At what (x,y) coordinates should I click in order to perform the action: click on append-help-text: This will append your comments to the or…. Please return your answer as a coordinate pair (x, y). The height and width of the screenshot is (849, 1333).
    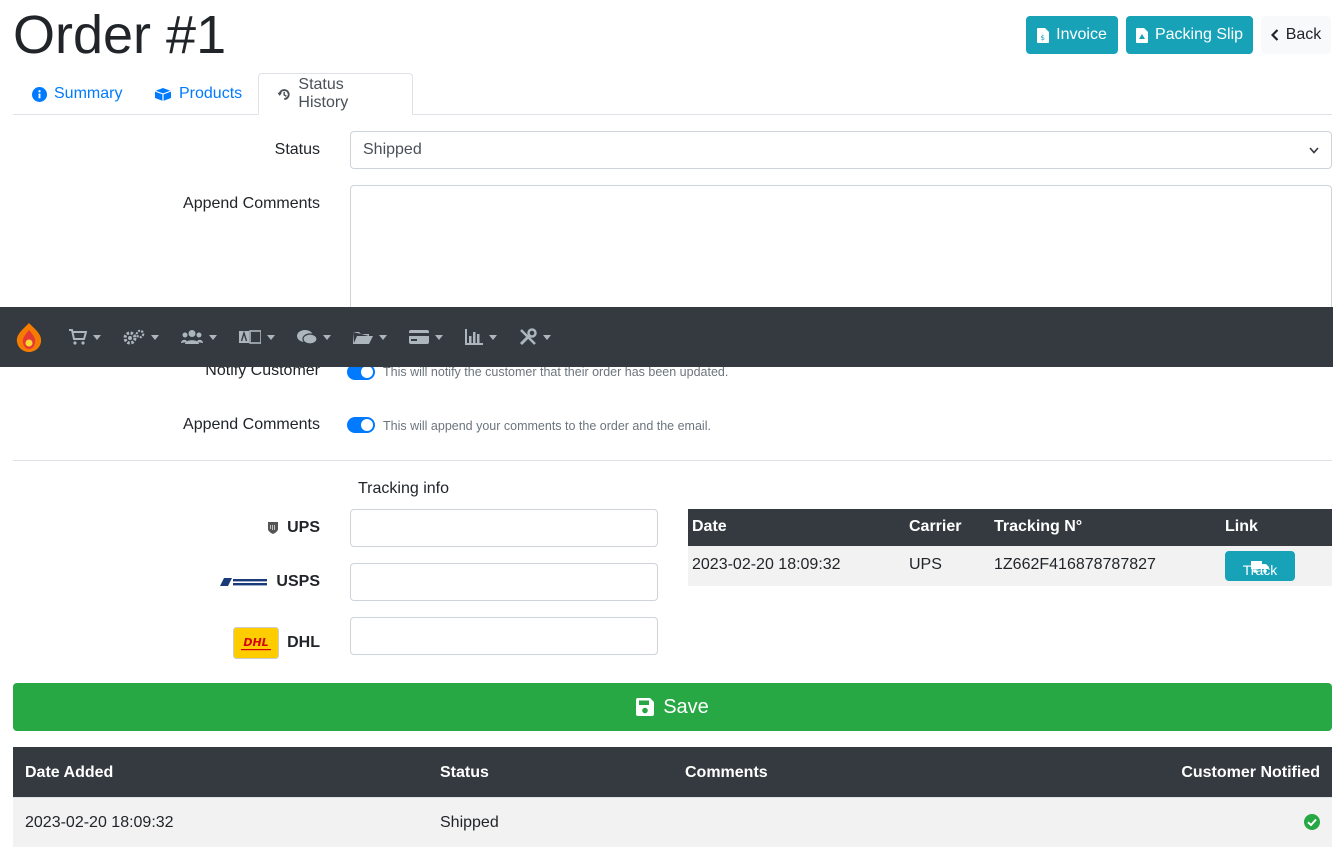
    Looking at the image, I should click on (547, 426).